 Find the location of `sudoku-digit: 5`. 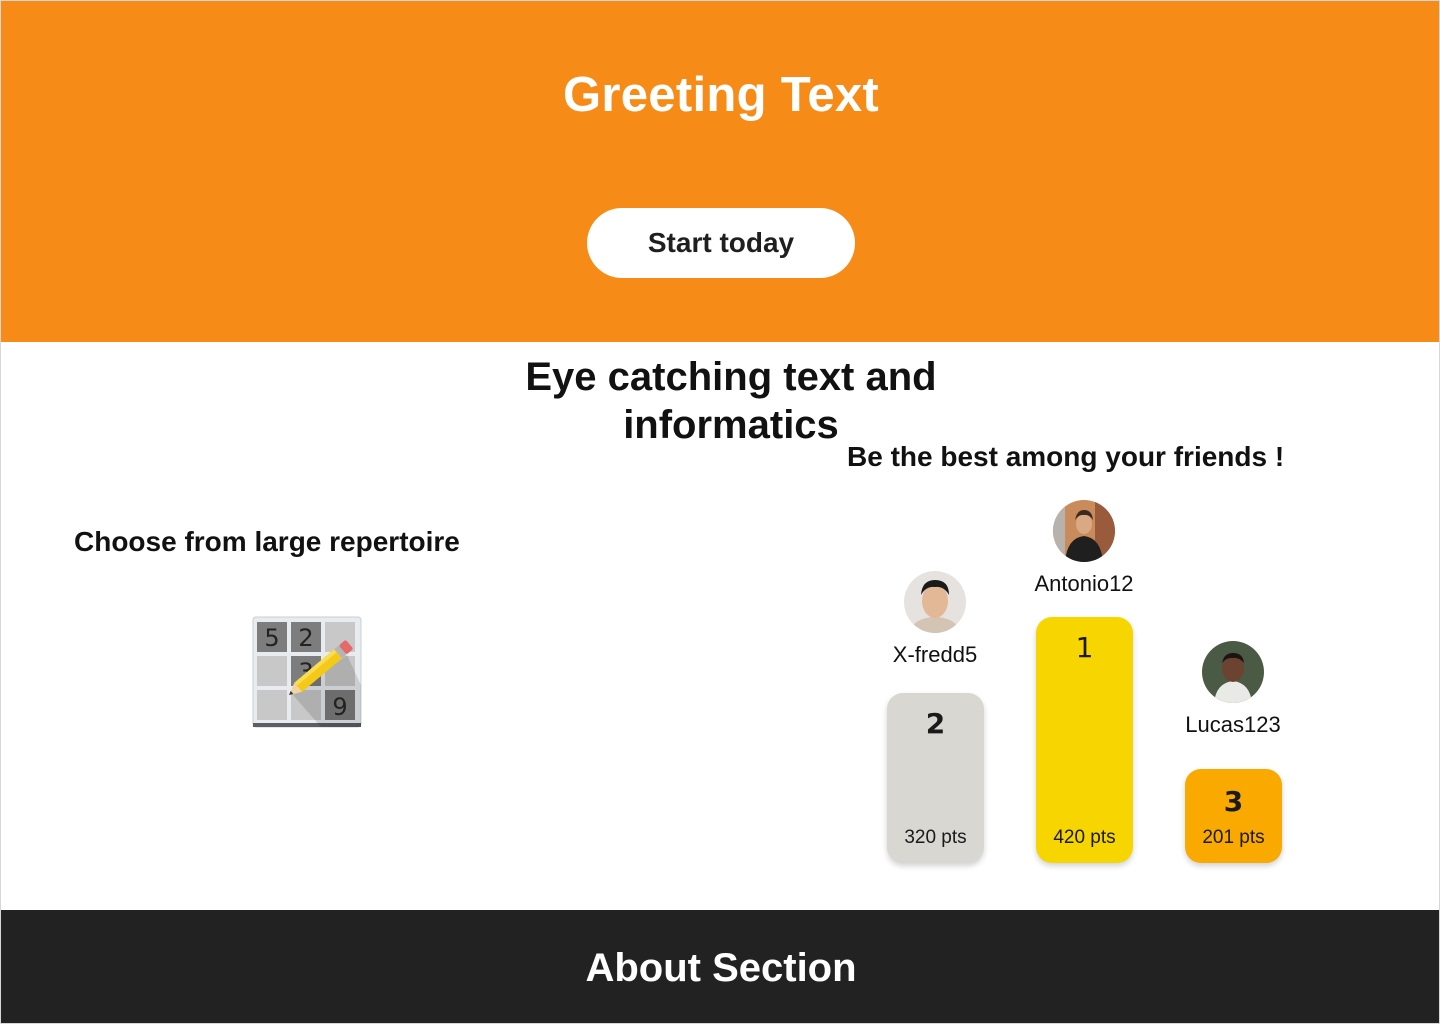

sudoku-digit: 5 is located at coordinates (271, 638).